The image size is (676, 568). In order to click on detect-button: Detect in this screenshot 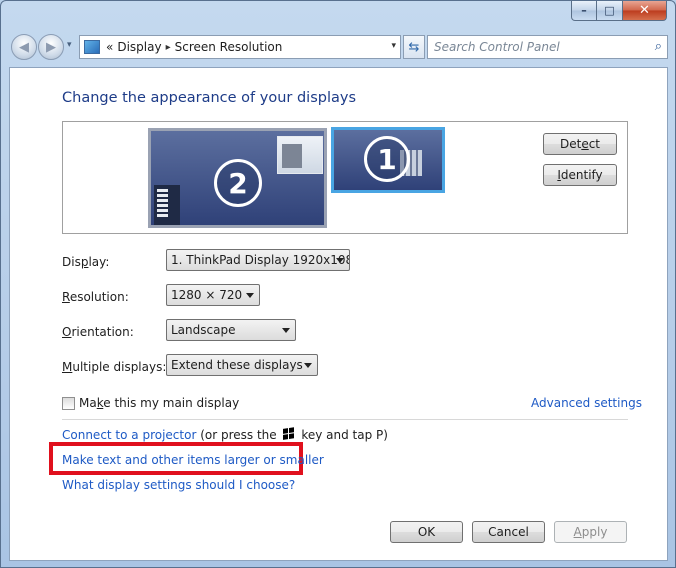, I will do `click(580, 144)`.